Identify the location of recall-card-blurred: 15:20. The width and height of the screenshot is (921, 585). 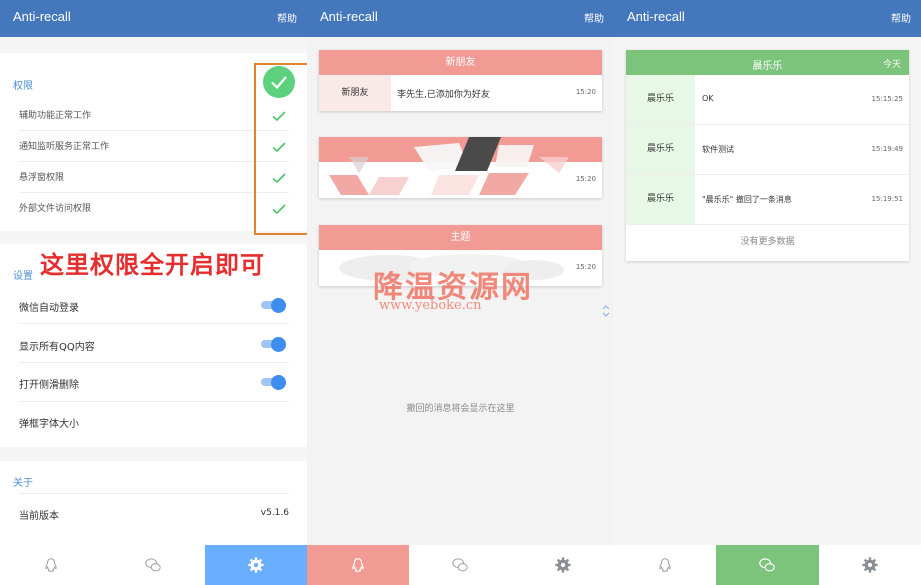
(460, 167).